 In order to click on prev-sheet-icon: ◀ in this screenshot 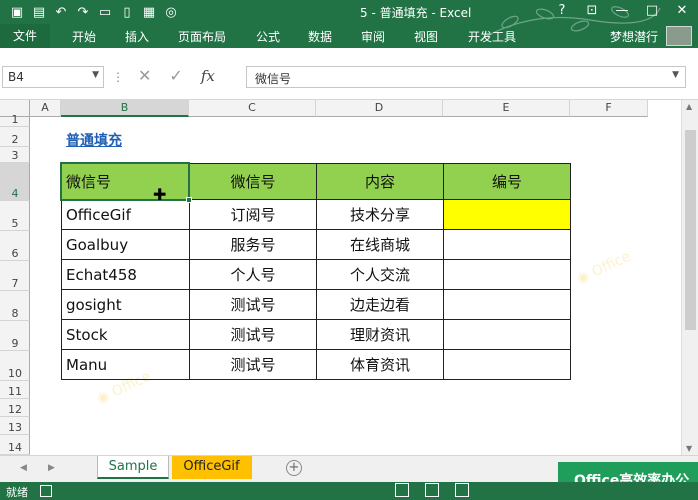, I will do `click(23, 468)`.